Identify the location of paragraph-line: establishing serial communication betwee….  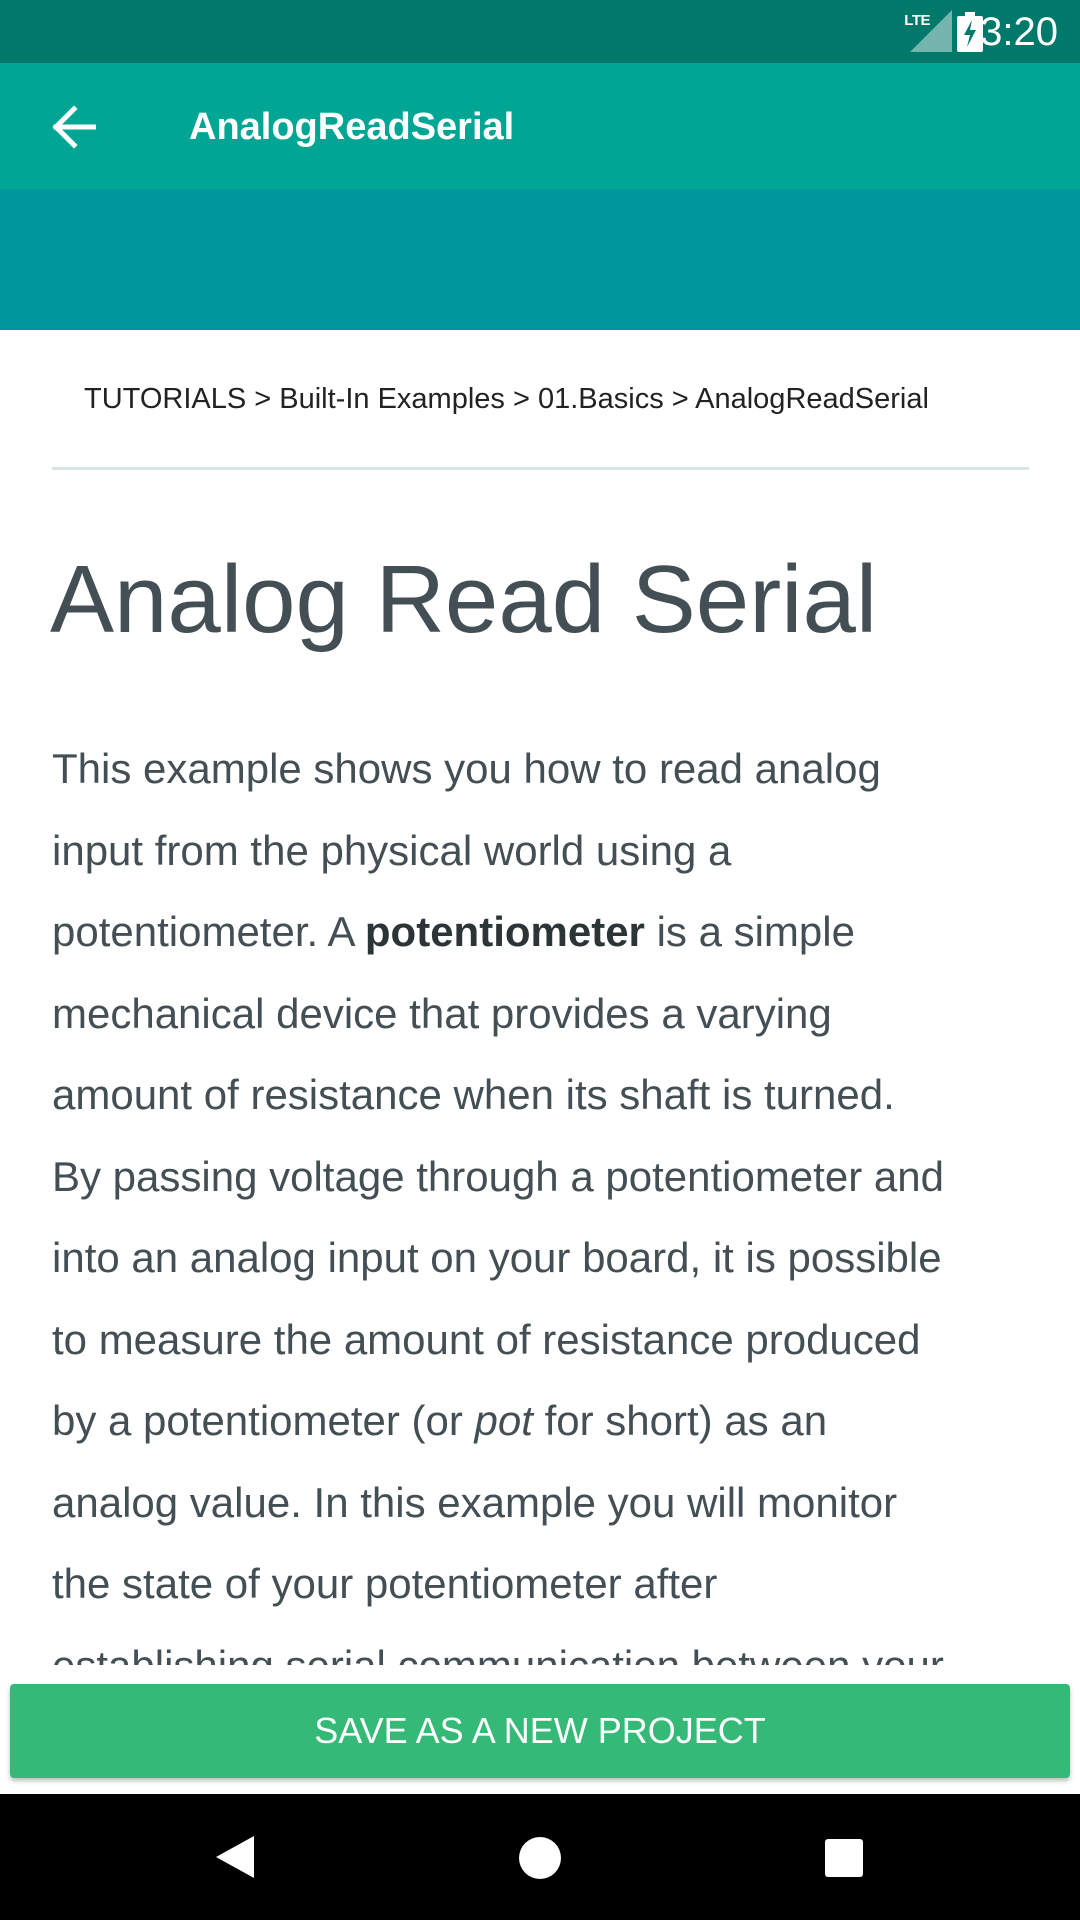
(498, 1655).